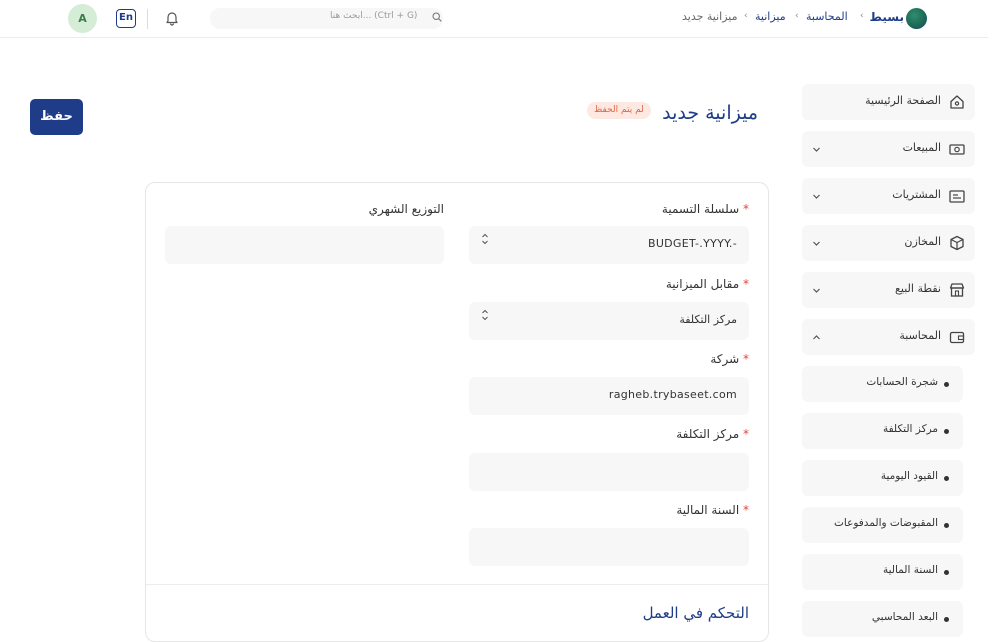 This screenshot has height=642, width=1000. Describe the element at coordinates (910, 429) in the screenshot. I see `sidebar-subitem-label: مركز التكلفة` at that location.